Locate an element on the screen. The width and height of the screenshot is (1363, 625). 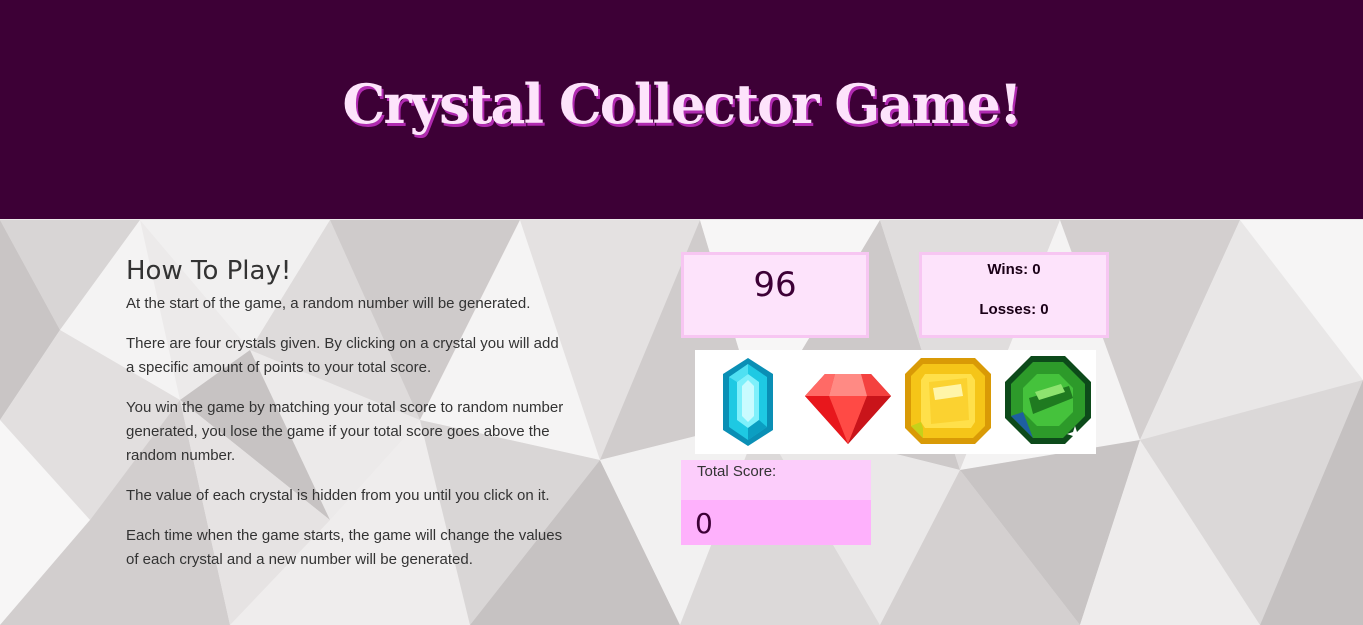
target-number-box: 96 is located at coordinates (775, 295).